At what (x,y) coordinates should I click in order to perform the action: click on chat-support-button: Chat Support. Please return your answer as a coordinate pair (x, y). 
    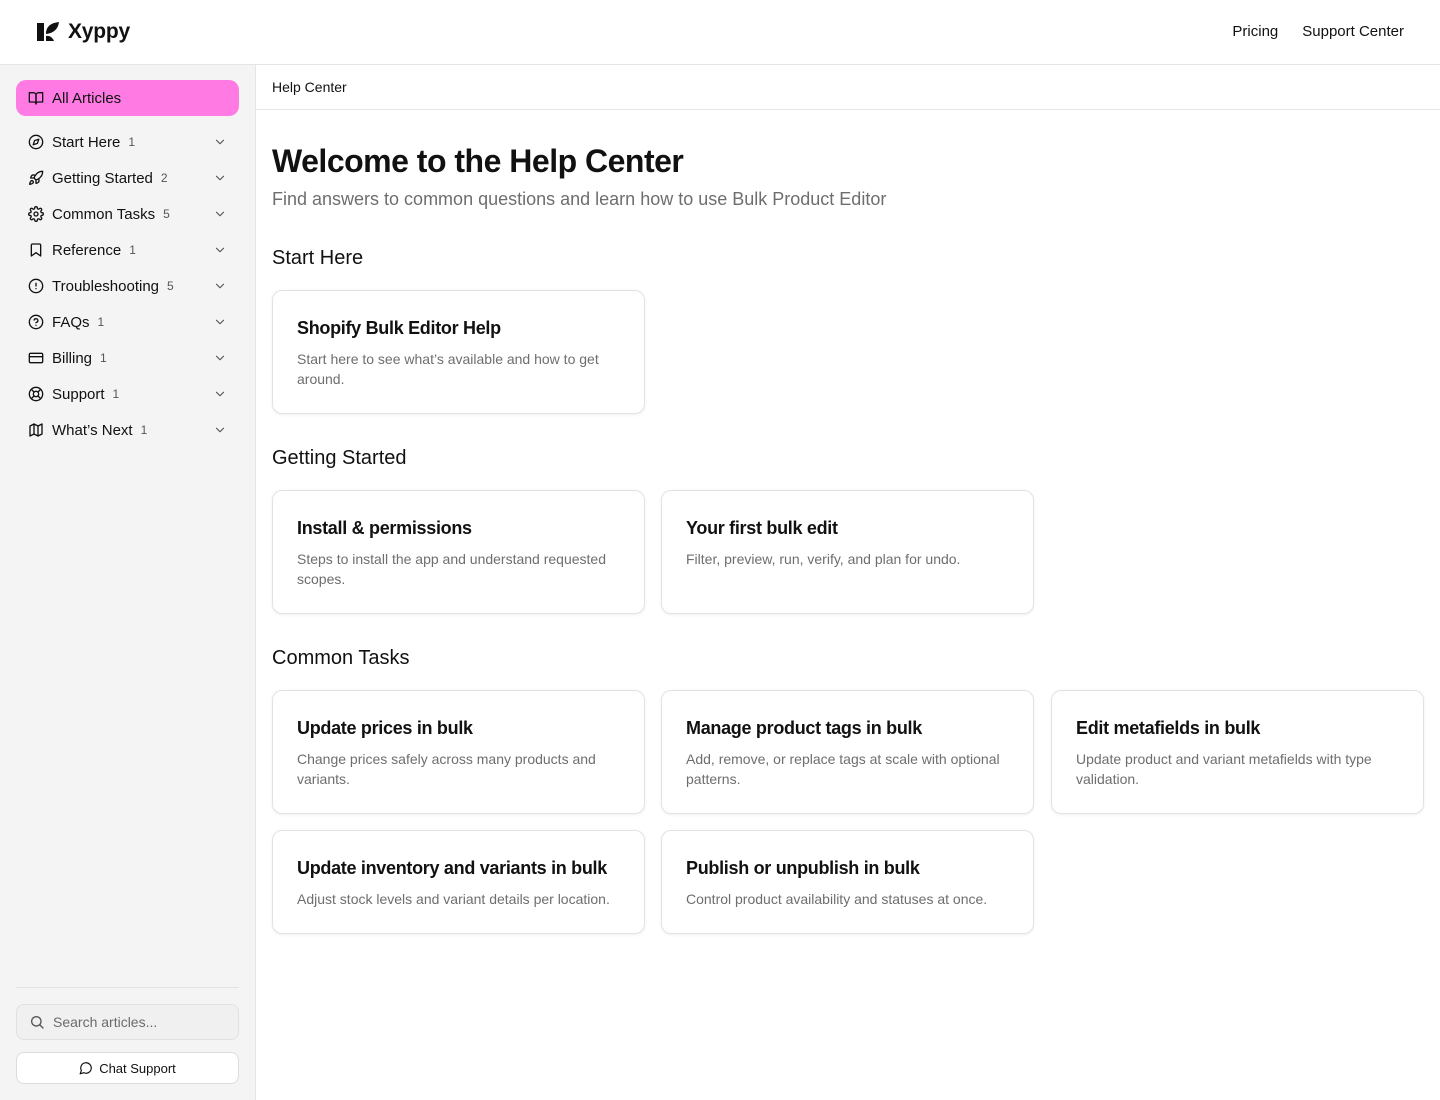
    Looking at the image, I should click on (127, 1068).